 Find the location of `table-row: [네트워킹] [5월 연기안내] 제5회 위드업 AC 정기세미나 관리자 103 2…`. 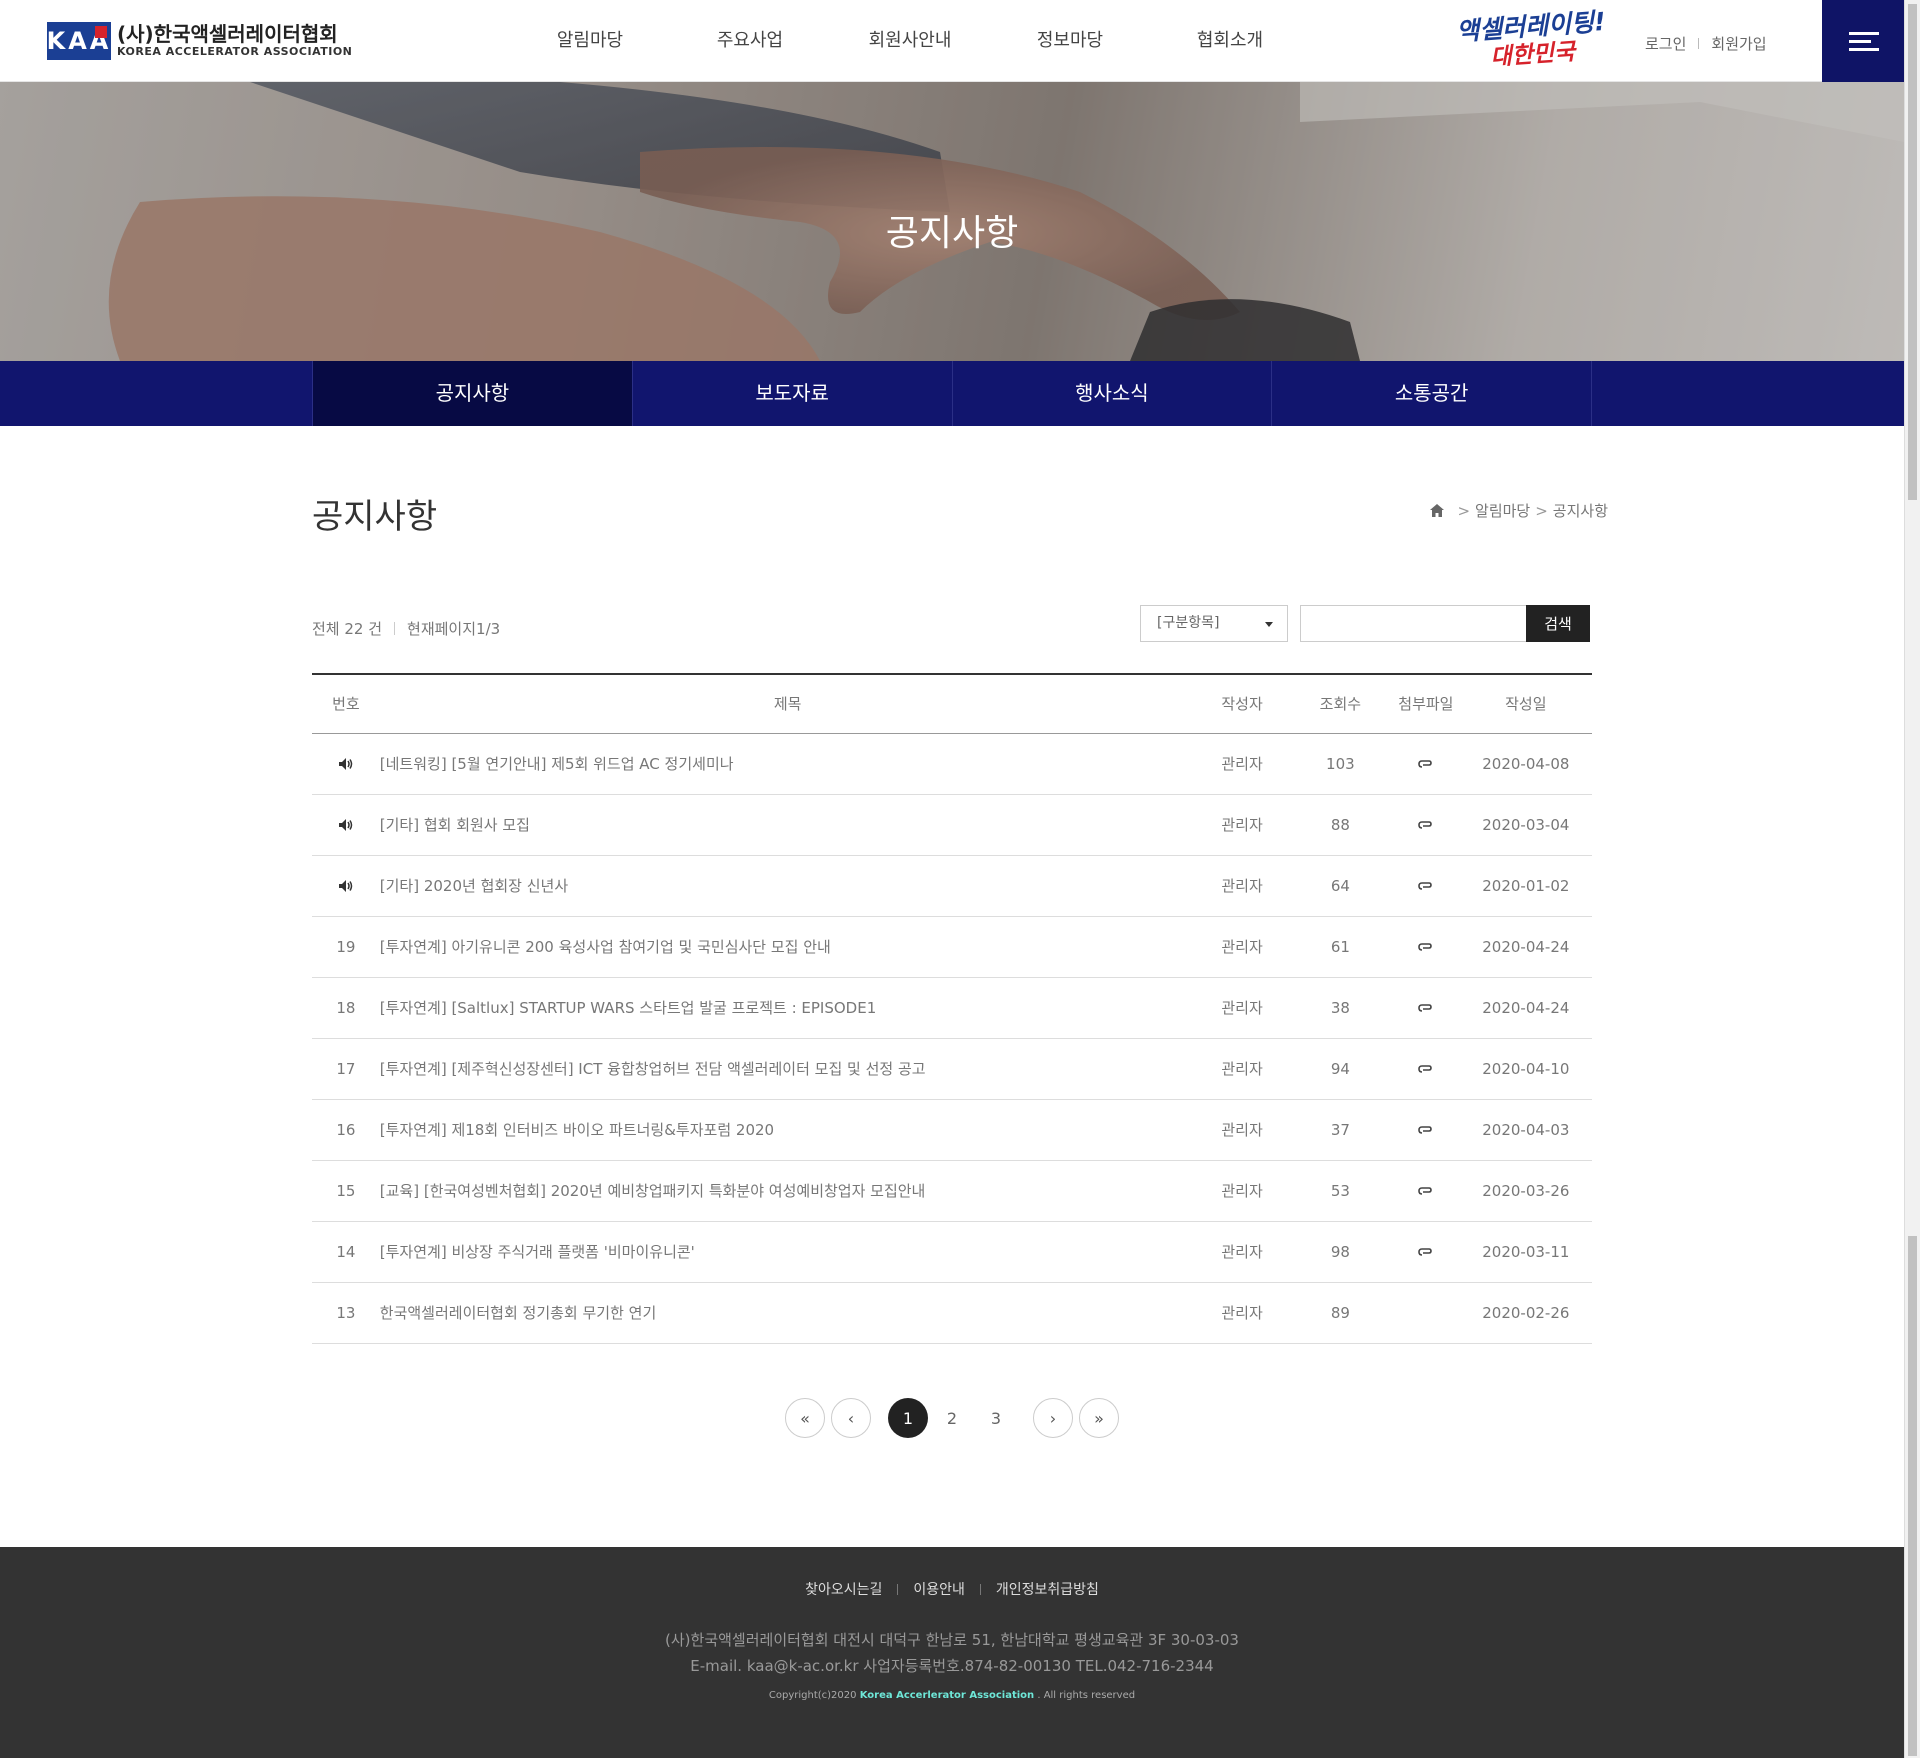

table-row: [네트워킹] [5월 연기안내] 제5회 위드업 AC 정기세미나 관리자 103 2… is located at coordinates (952, 764).